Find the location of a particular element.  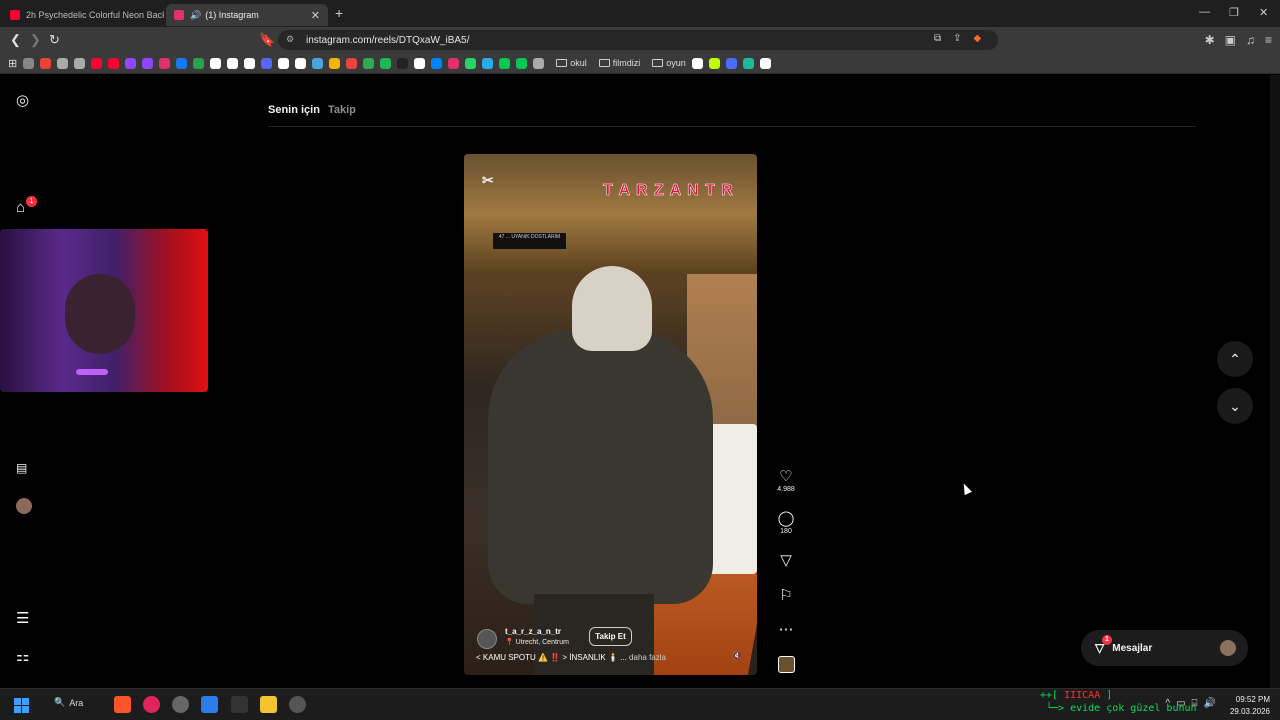

tab-youtube: 2h Psychedelic Colorful Neon Backgro is located at coordinates (83, 15).